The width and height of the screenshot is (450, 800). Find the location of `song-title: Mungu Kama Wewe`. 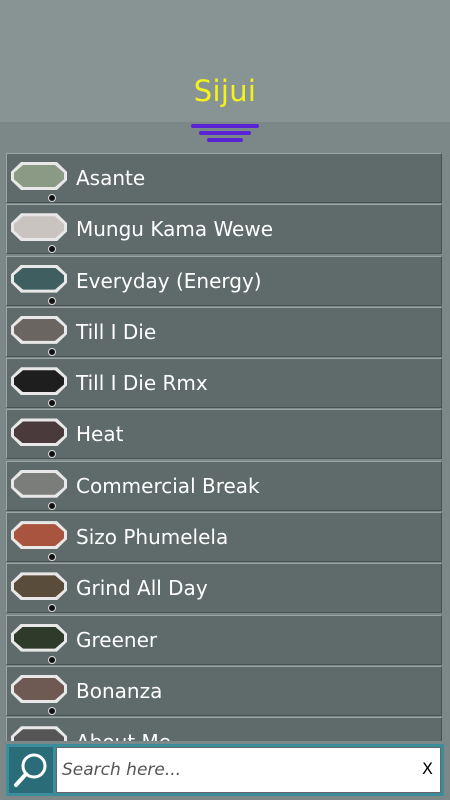

song-title: Mungu Kama Wewe is located at coordinates (175, 229).